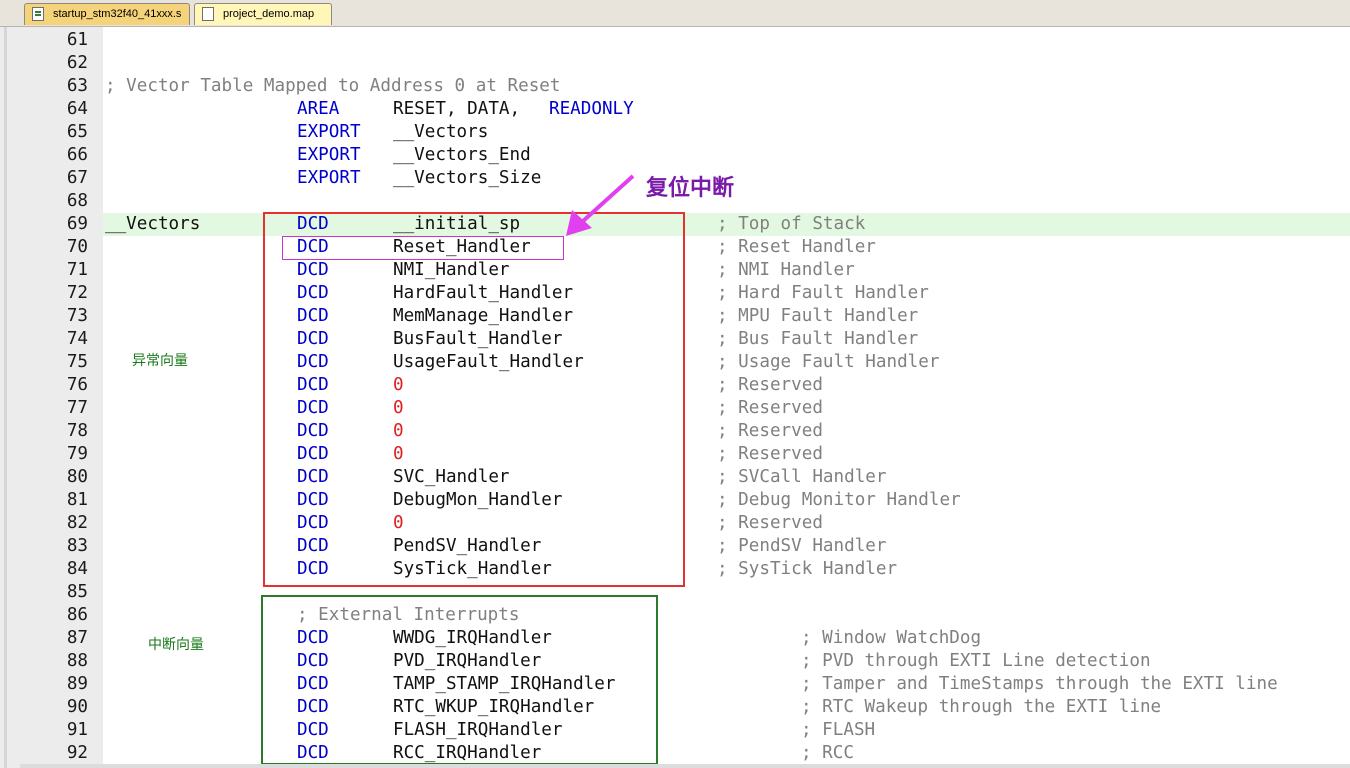 The height and width of the screenshot is (768, 1350). I want to click on horizontal-scrollbar, so click(685, 766).